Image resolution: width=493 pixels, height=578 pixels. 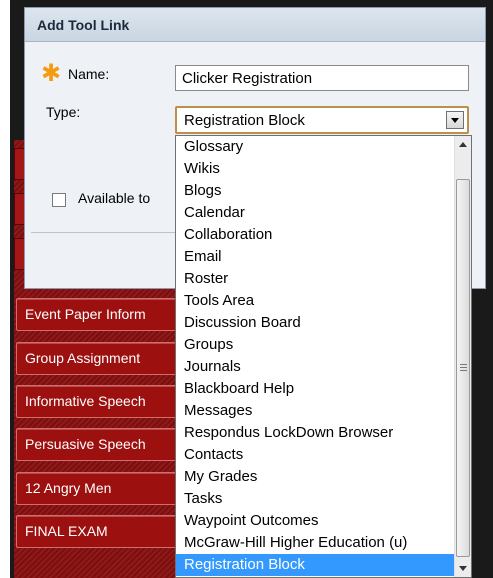 What do you see at coordinates (315, 499) in the screenshot?
I see `dropdown-option-tasks: Tasks` at bounding box center [315, 499].